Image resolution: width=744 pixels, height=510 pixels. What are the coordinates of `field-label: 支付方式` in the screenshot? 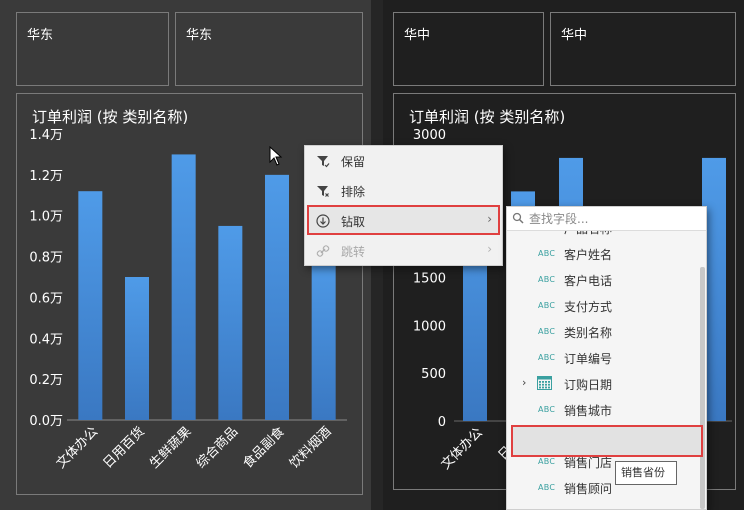 It's located at (588, 307).